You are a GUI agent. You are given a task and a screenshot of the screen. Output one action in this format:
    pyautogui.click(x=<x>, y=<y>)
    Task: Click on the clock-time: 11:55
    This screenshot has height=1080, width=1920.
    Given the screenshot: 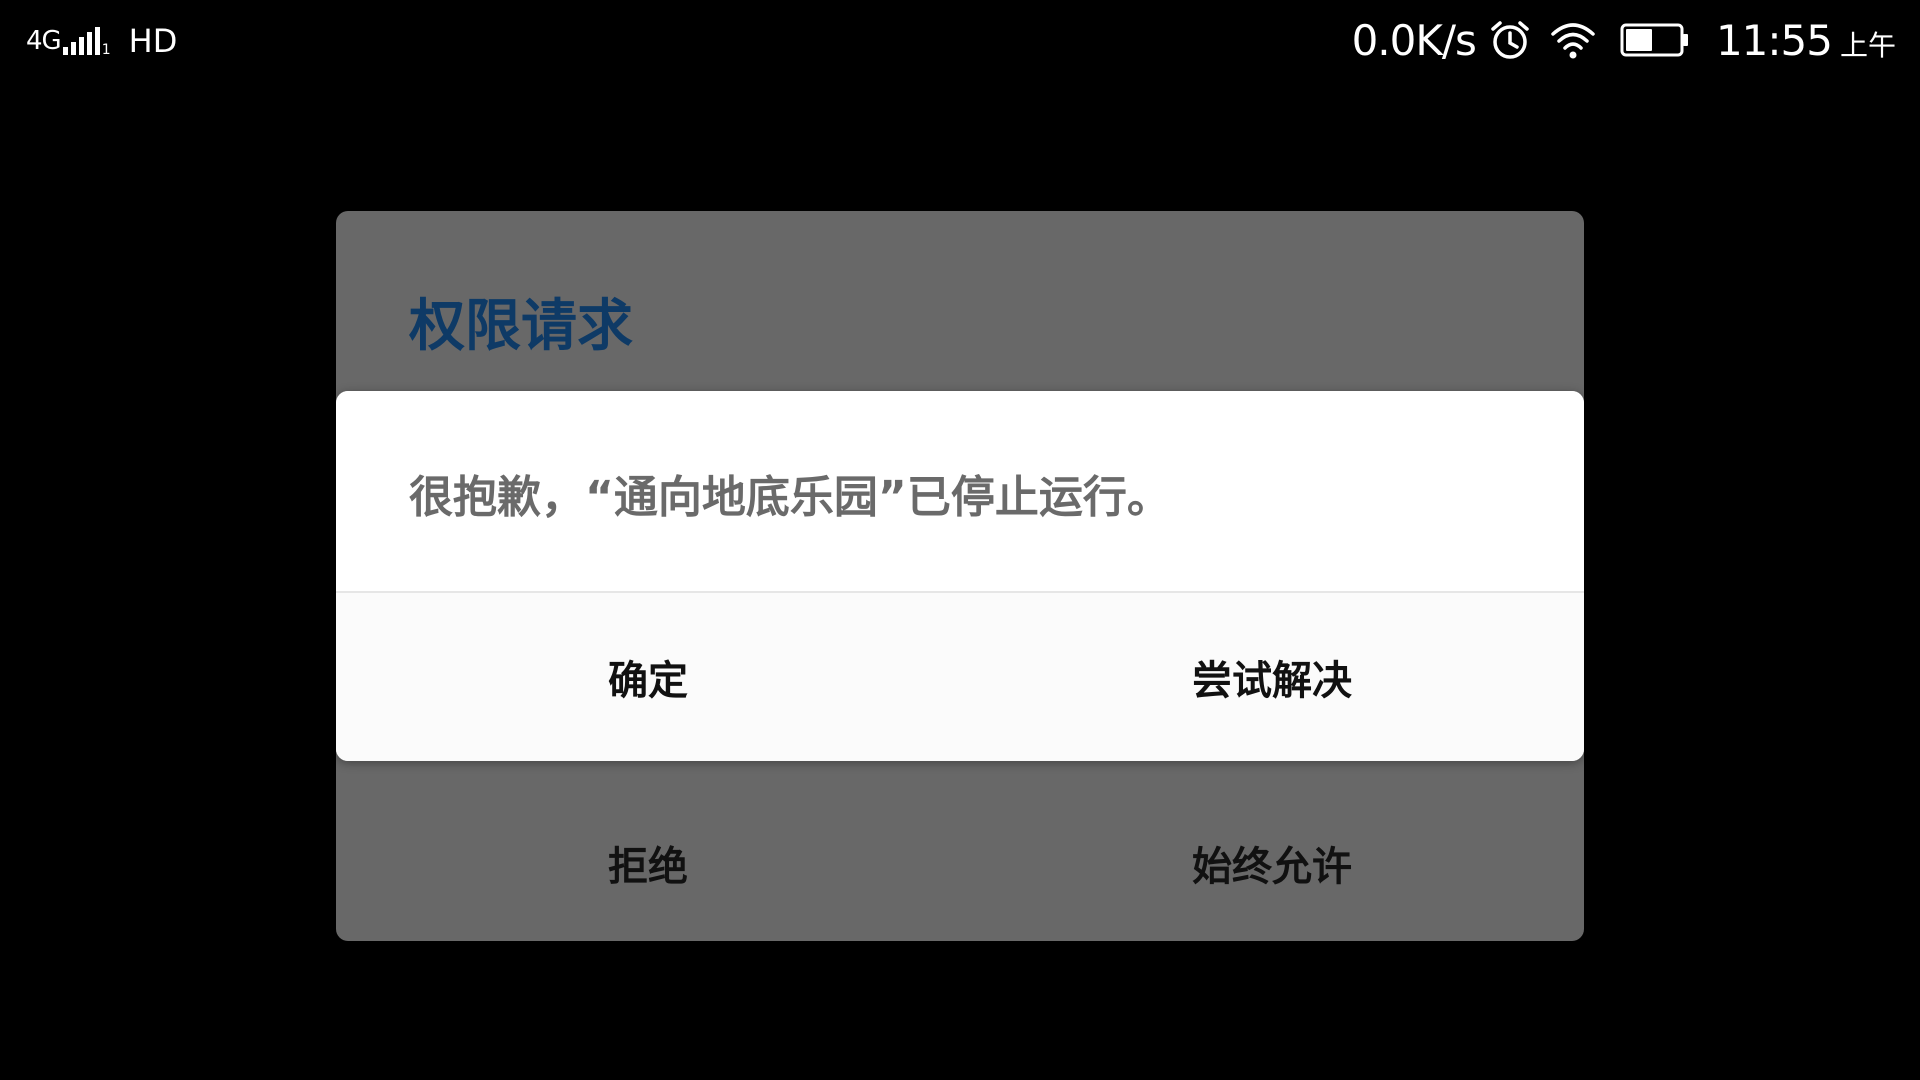 What is the action you would take?
    pyautogui.click(x=1774, y=40)
    